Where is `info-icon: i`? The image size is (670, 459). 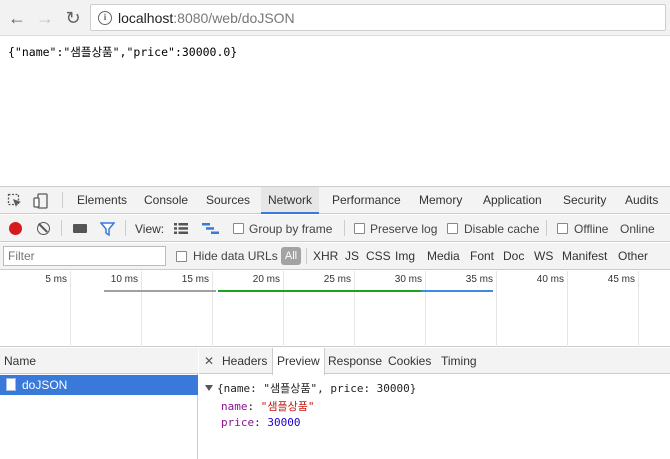 info-icon: i is located at coordinates (105, 18).